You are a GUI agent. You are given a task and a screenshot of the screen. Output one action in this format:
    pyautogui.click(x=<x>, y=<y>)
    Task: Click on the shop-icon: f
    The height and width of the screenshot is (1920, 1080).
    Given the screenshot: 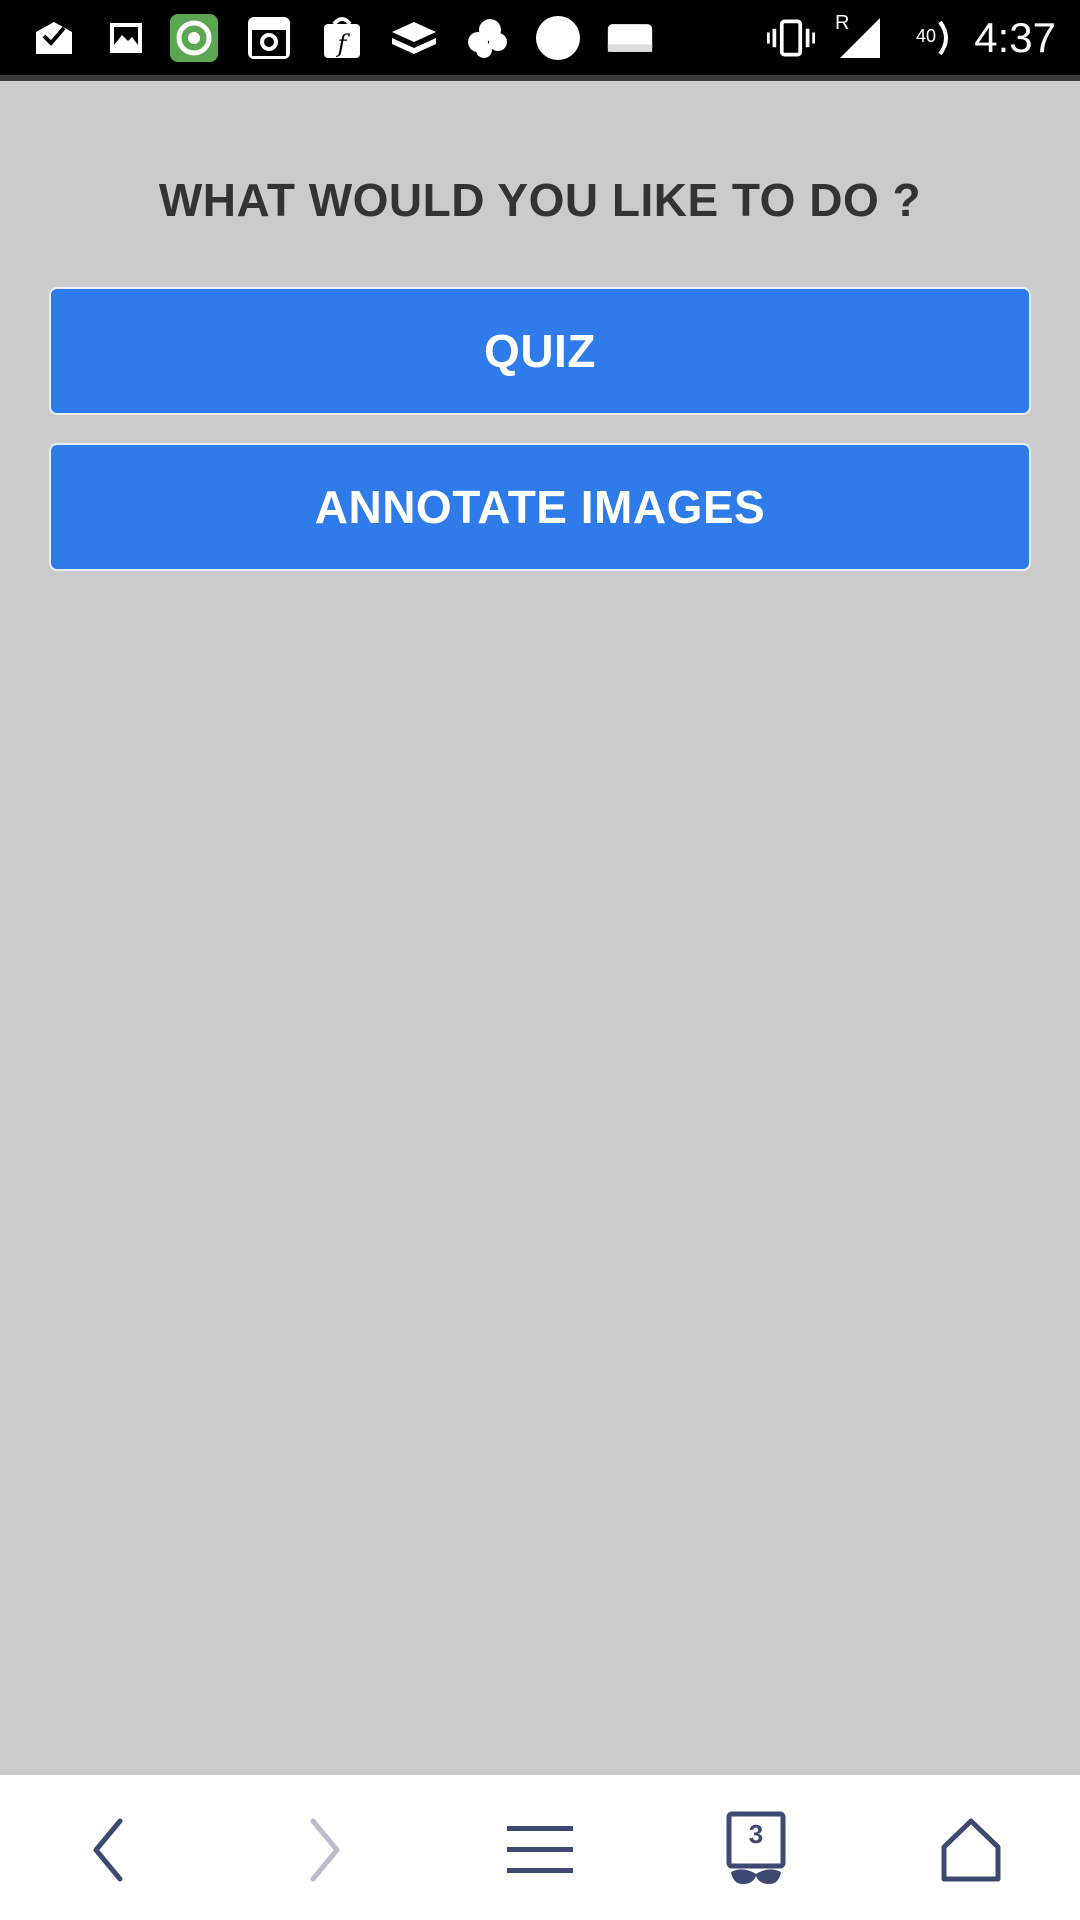 What is the action you would take?
    pyautogui.click(x=342, y=38)
    